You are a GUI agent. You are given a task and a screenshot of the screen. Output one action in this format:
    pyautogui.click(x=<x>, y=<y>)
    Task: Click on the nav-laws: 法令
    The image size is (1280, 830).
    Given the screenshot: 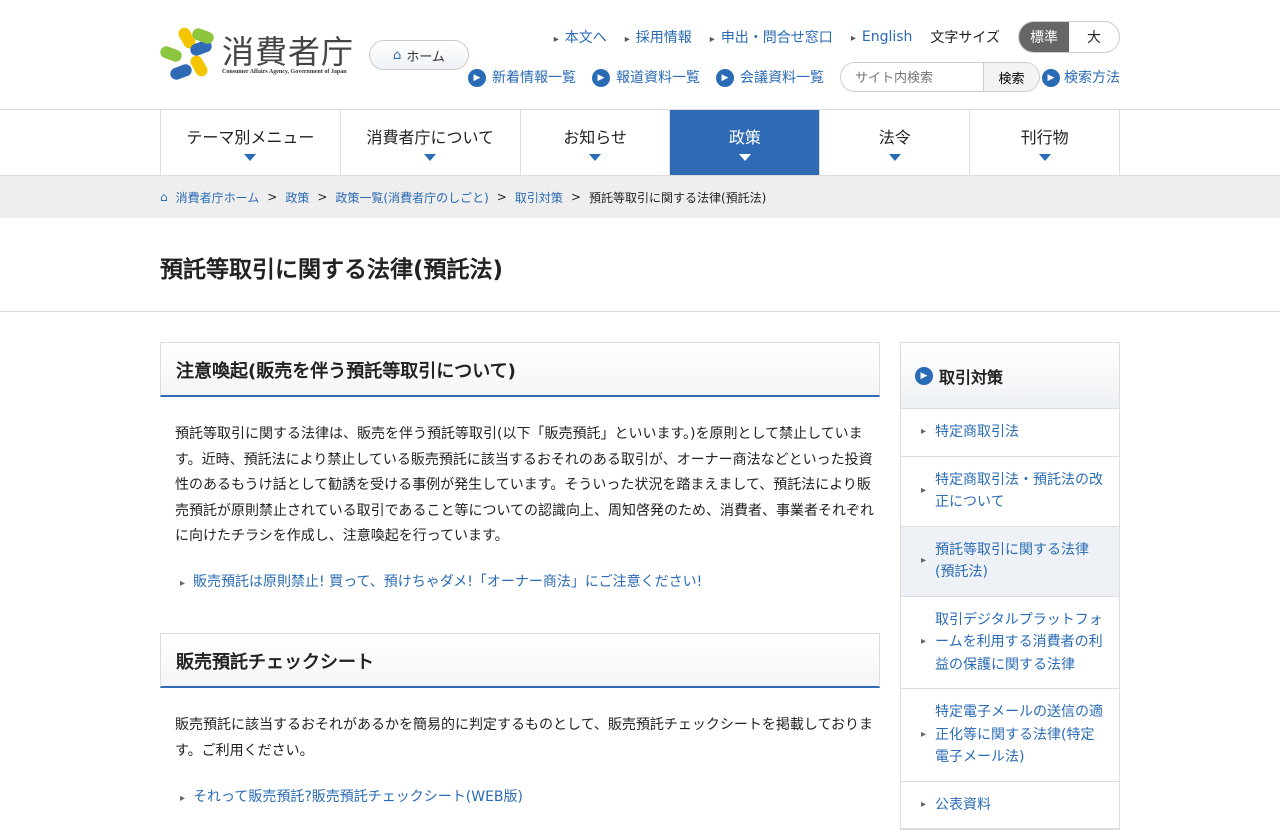 What is the action you would take?
    pyautogui.click(x=895, y=142)
    